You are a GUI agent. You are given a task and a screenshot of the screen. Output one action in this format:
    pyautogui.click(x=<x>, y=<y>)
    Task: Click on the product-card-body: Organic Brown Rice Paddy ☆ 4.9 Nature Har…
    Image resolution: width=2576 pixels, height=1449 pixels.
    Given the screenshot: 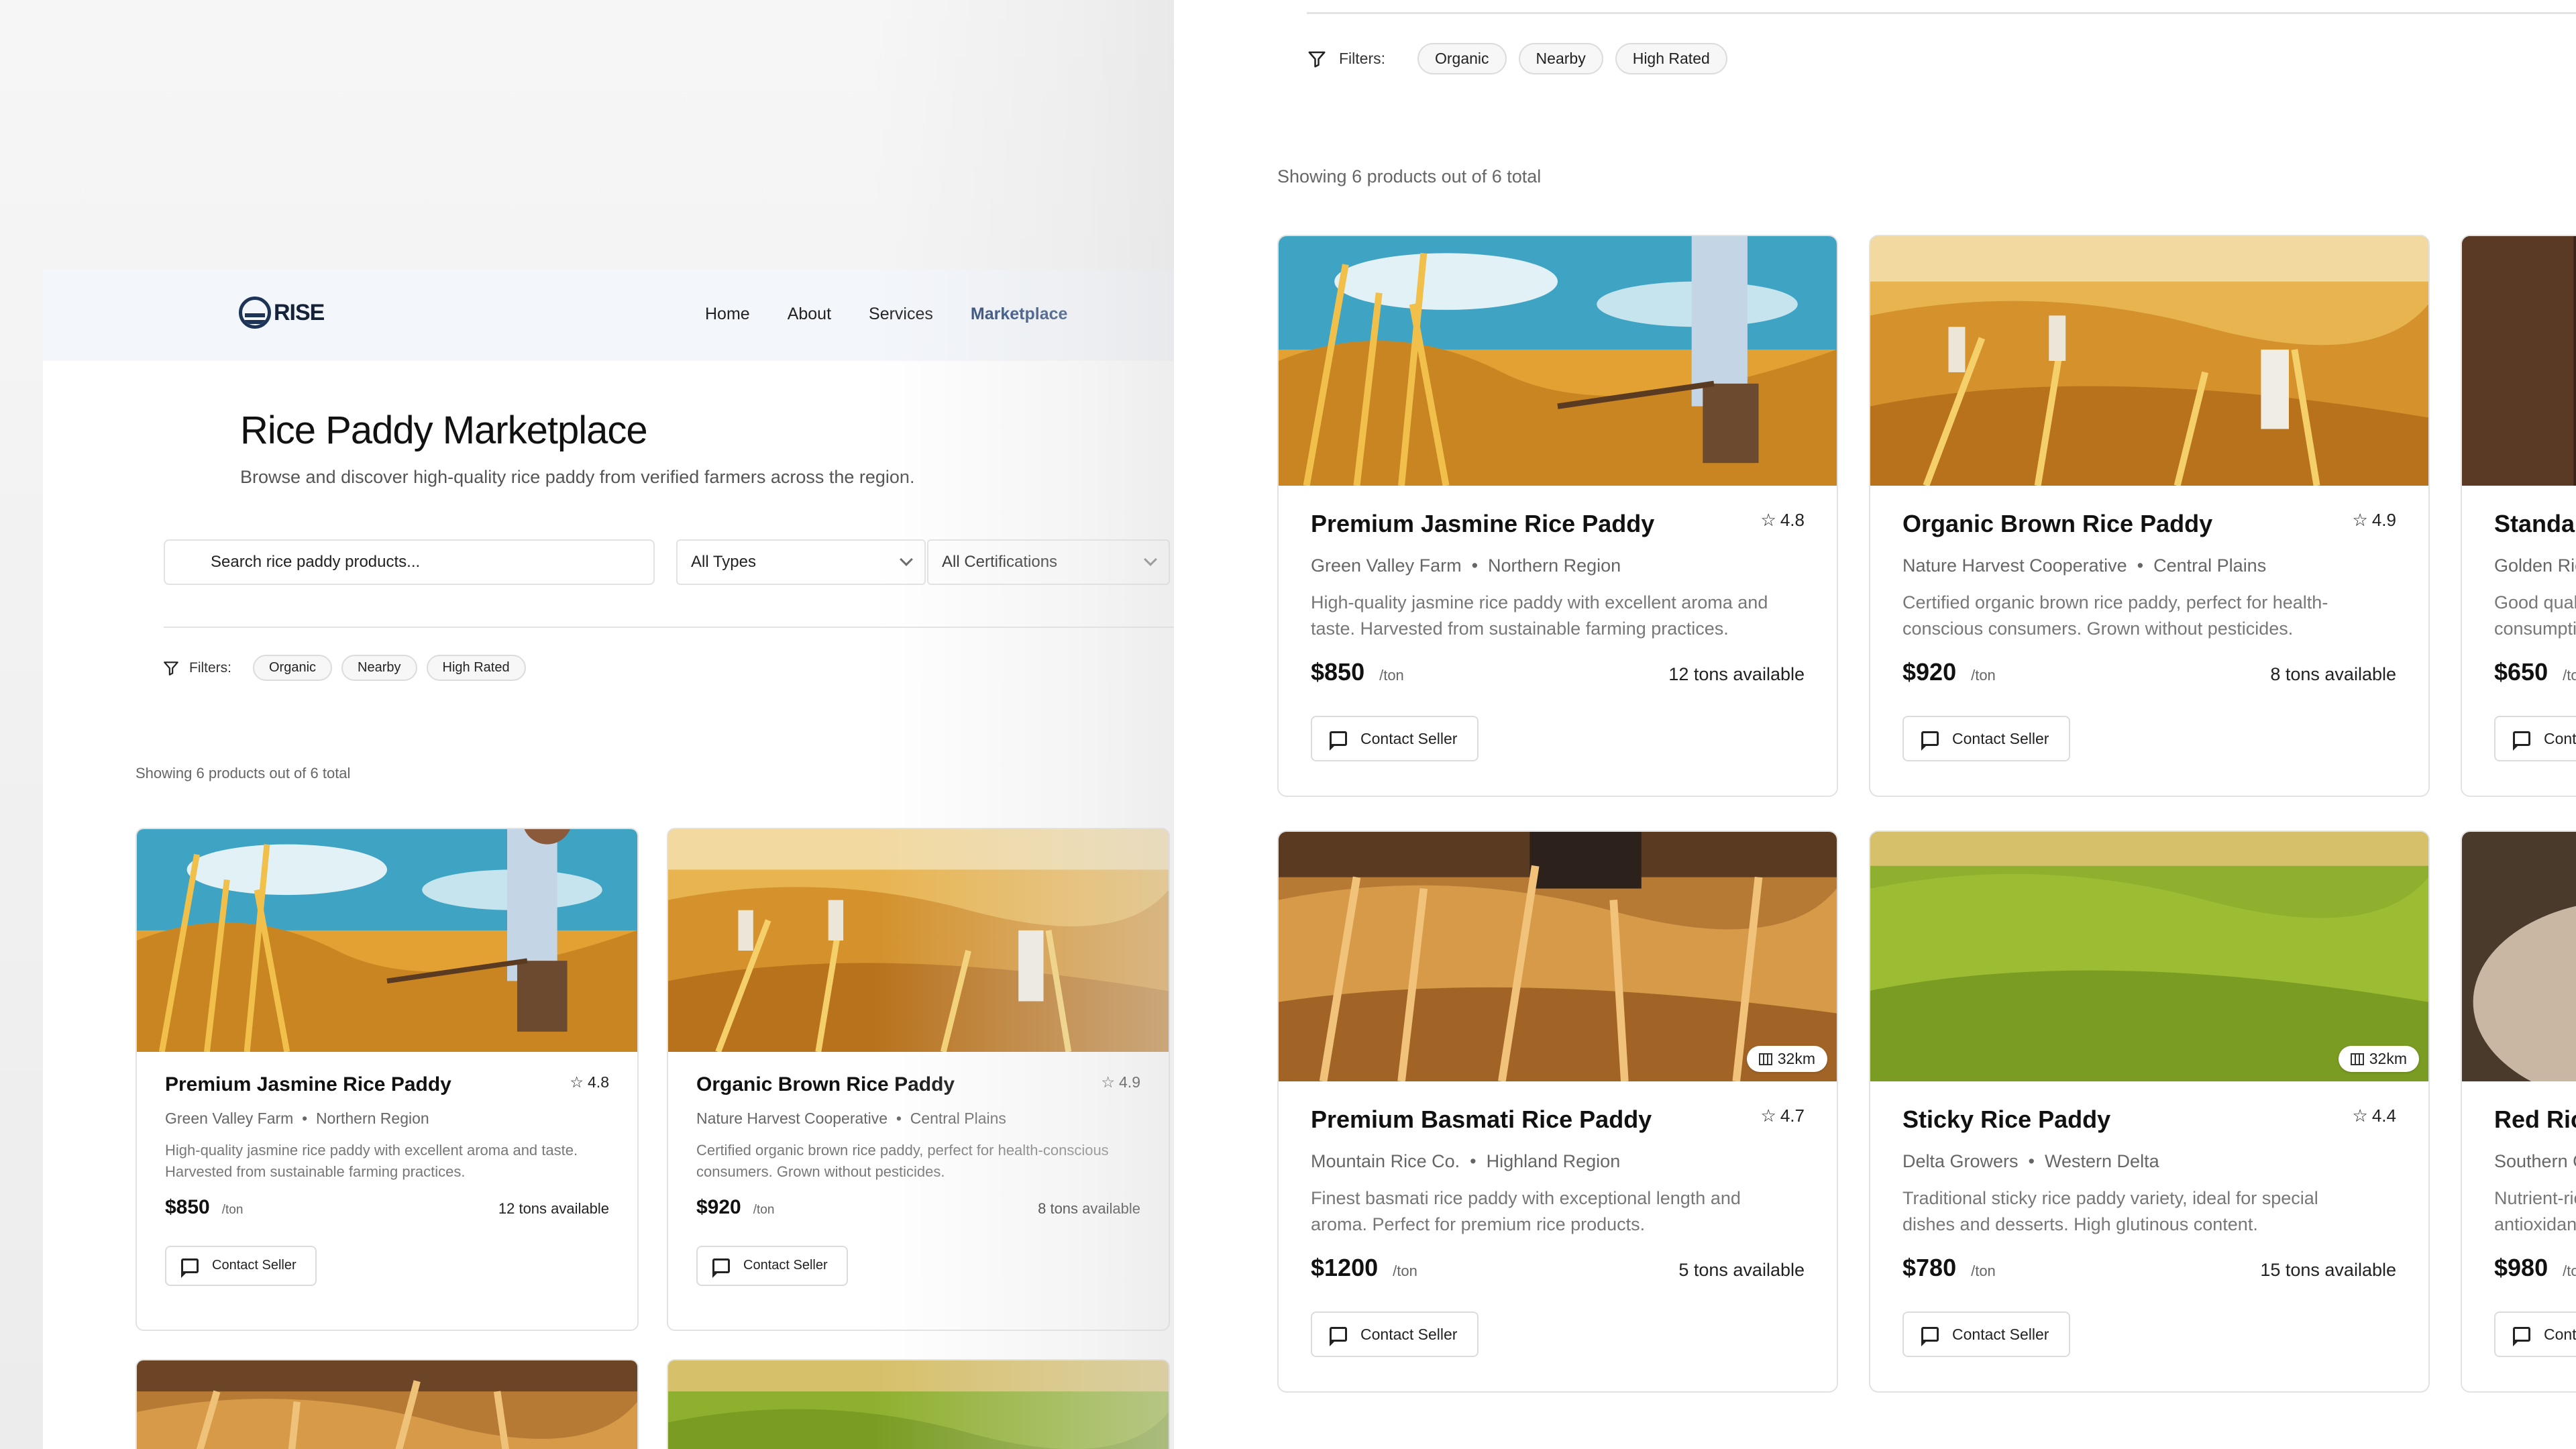 What is the action you would take?
    pyautogui.click(x=2149, y=636)
    